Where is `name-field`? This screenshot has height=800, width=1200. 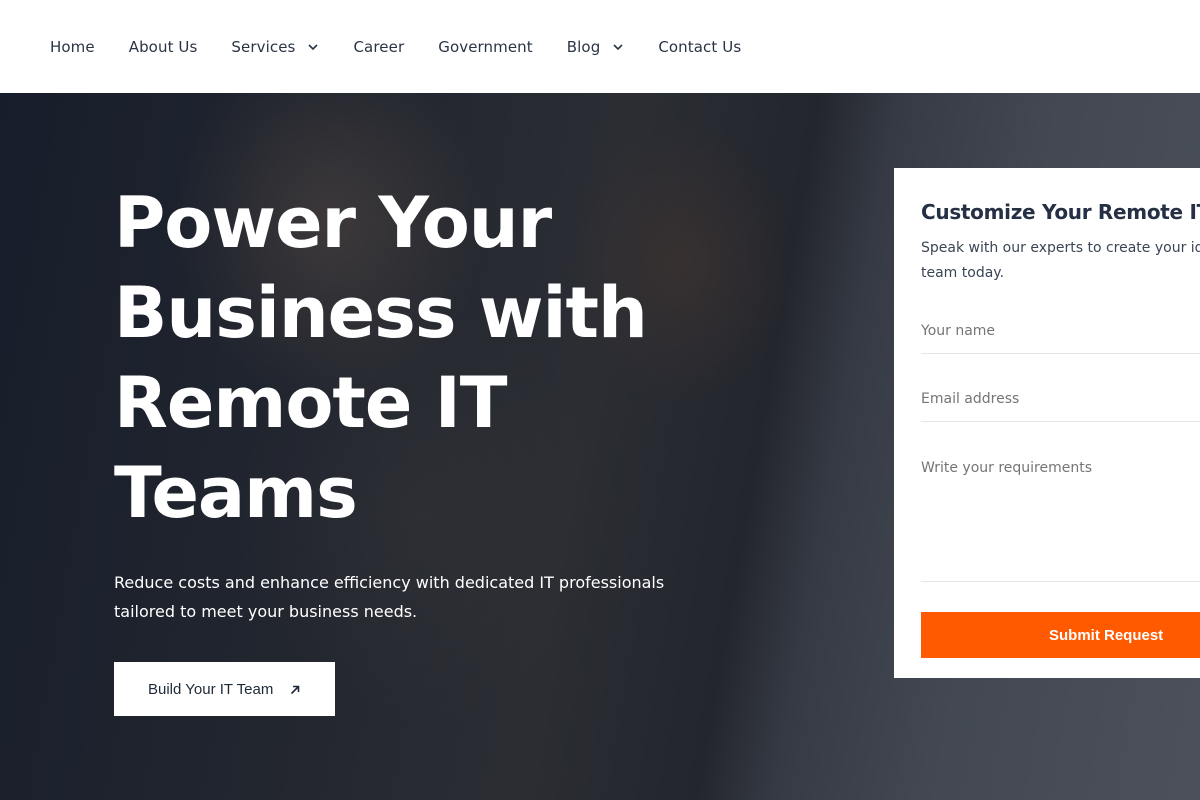 name-field is located at coordinates (1060, 331).